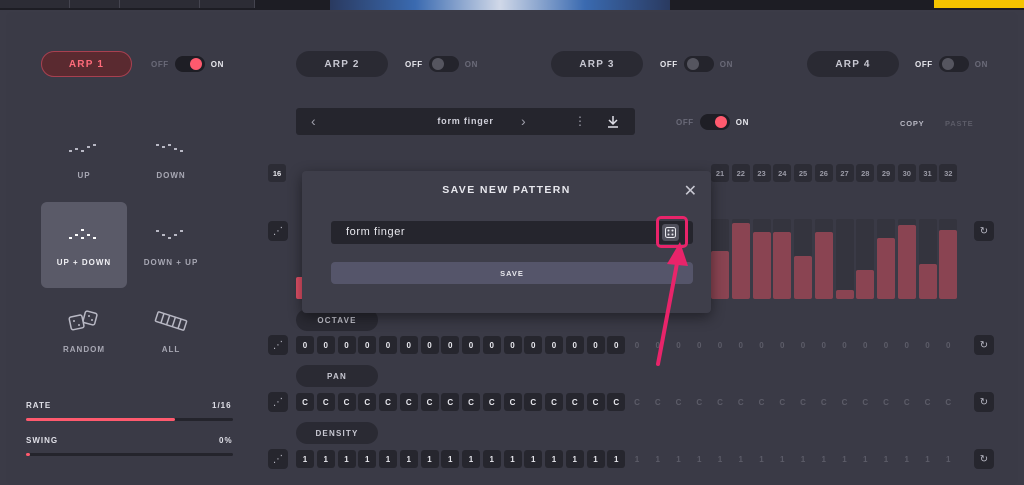 The height and width of the screenshot is (485, 1024). I want to click on paste-button: PASTE, so click(959, 123).